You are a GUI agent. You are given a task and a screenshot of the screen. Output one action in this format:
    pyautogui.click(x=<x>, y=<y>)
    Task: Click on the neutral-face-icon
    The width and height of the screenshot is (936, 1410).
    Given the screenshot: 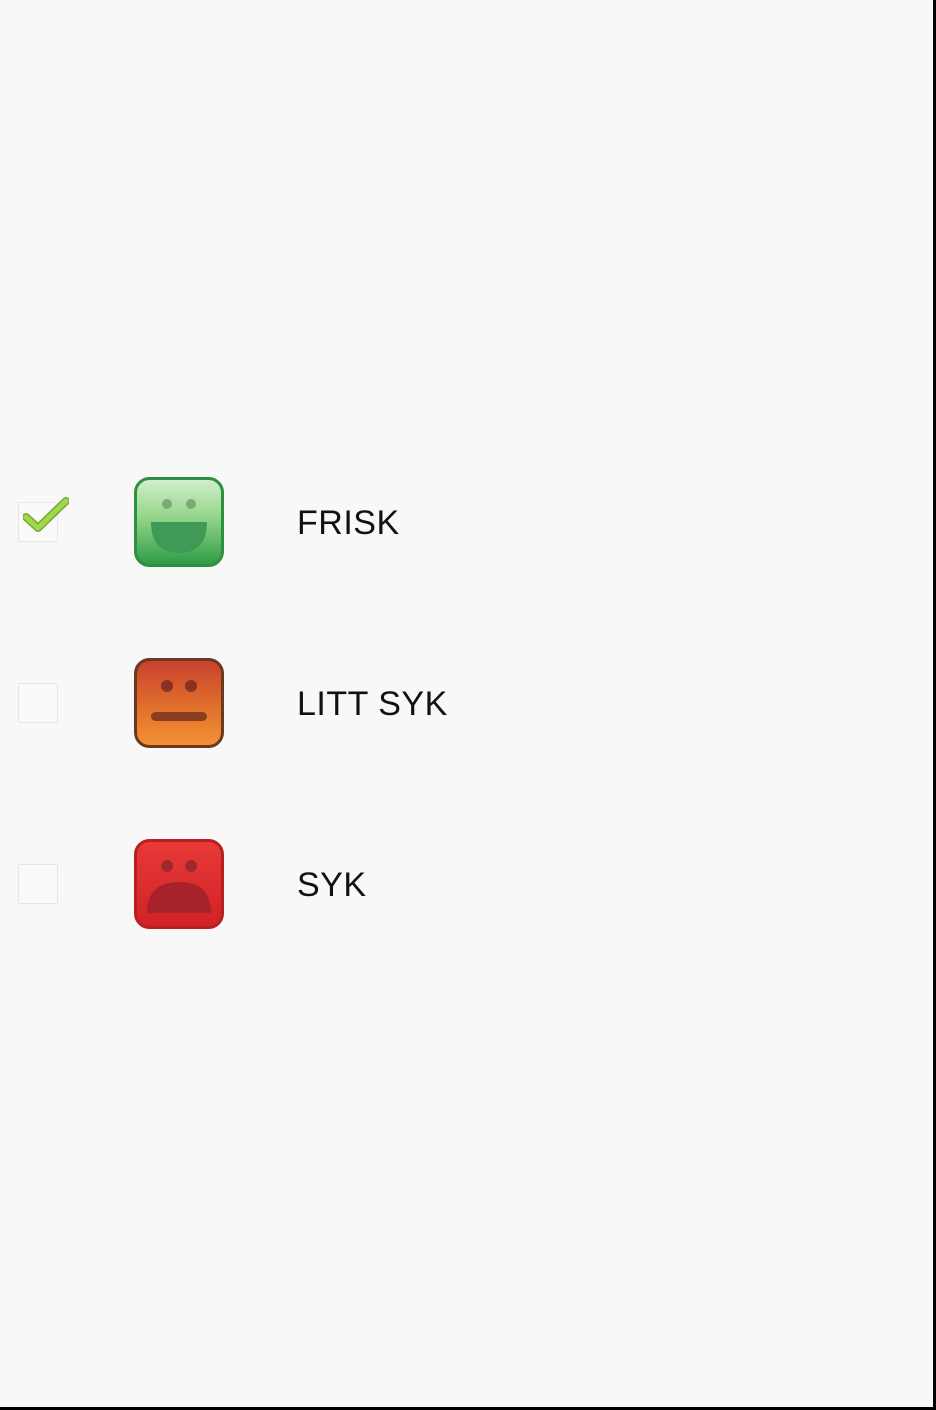 What is the action you would take?
    pyautogui.click(x=179, y=703)
    